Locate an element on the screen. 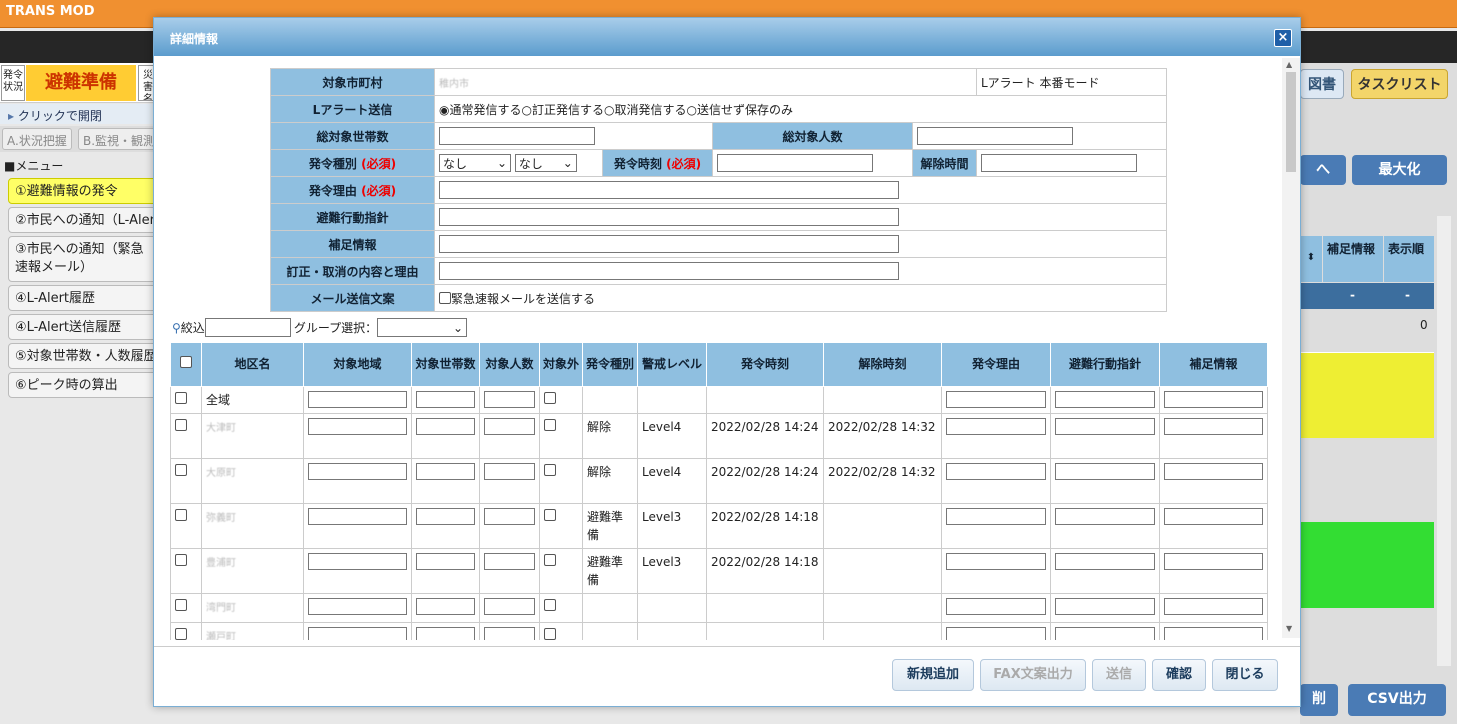  close-button: 閉じる is located at coordinates (1245, 675).